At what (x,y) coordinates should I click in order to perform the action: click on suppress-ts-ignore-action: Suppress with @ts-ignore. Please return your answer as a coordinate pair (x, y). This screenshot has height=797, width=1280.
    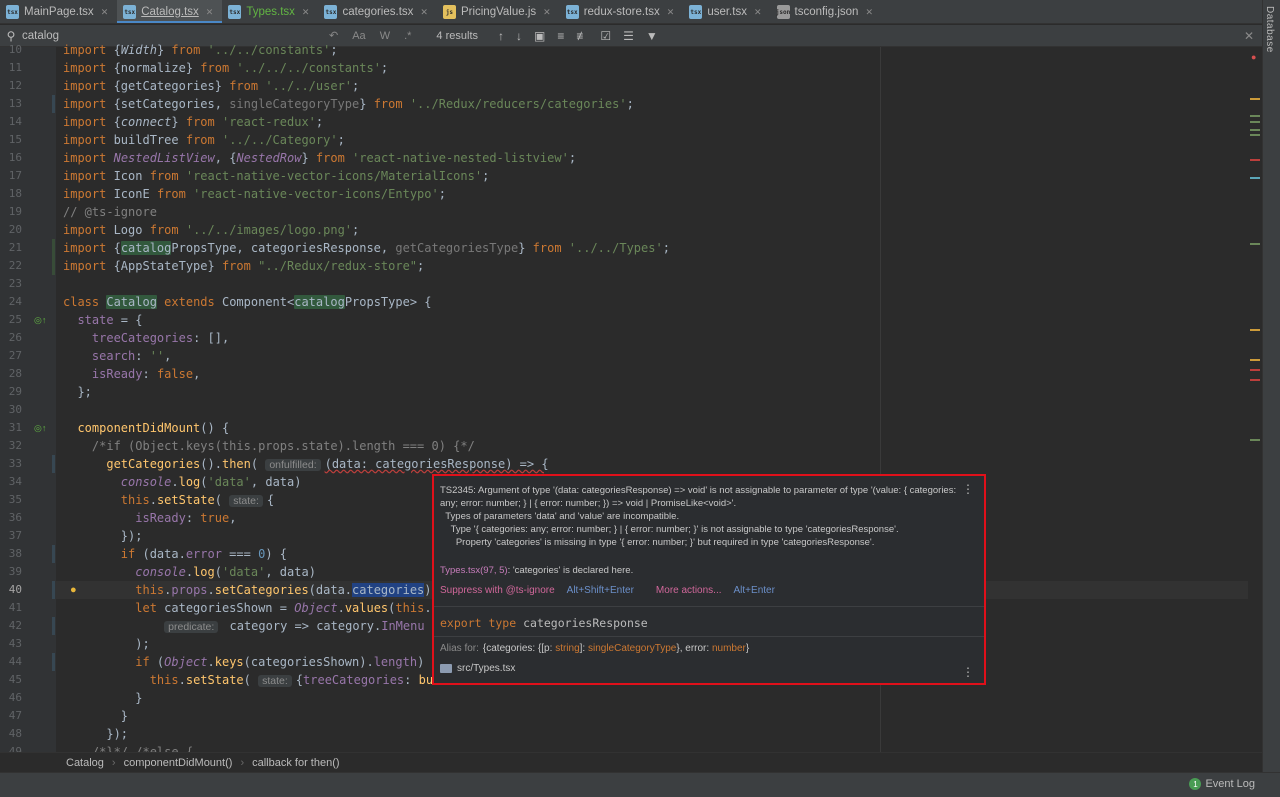
    Looking at the image, I should click on (497, 590).